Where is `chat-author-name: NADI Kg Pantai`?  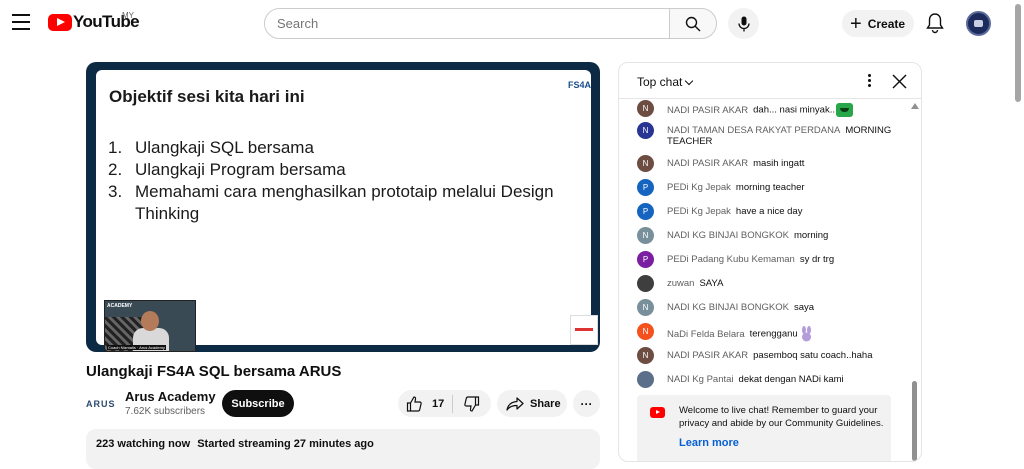 chat-author-name: NADI Kg Pantai is located at coordinates (700, 379).